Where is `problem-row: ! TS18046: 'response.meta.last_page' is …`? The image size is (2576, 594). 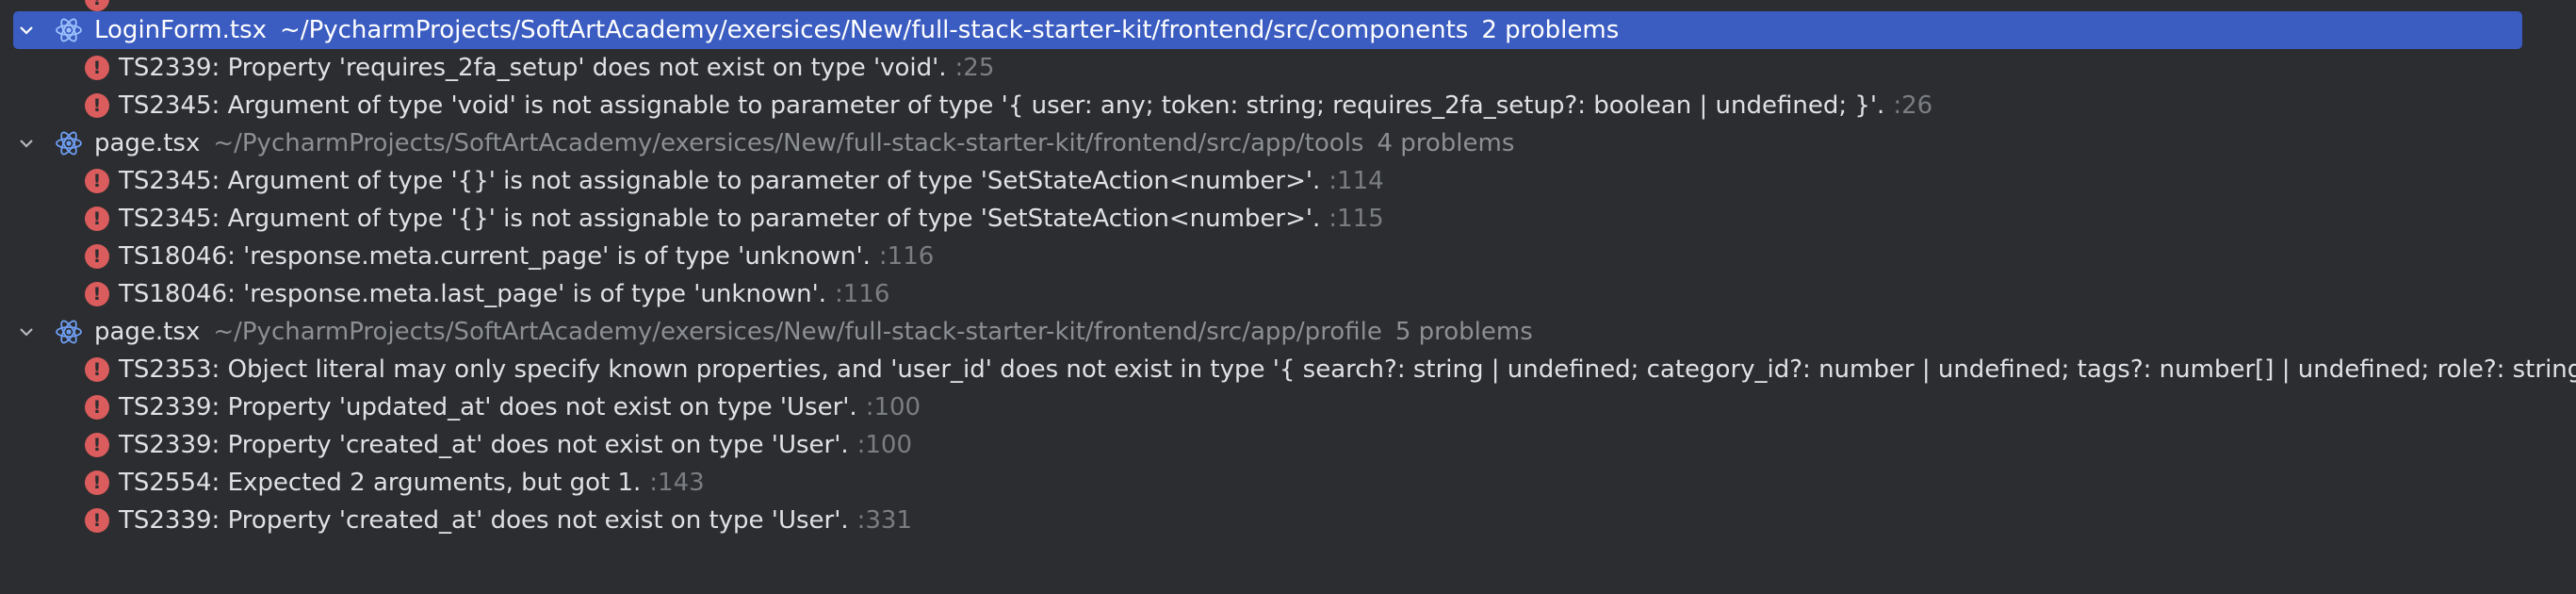 problem-row: ! TS18046: 'response.meta.last_page' is … is located at coordinates (1288, 294).